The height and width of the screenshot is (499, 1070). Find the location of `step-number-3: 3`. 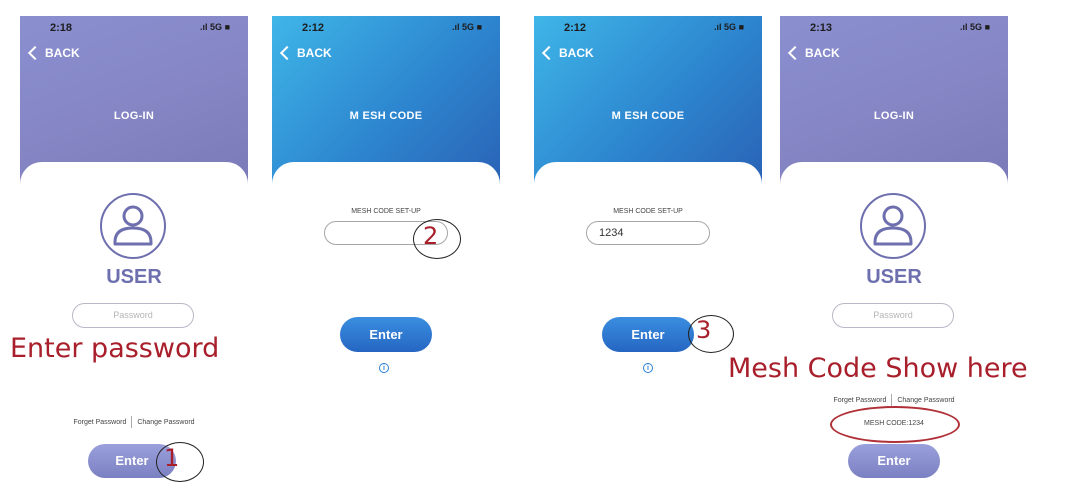

step-number-3: 3 is located at coordinates (704, 330).